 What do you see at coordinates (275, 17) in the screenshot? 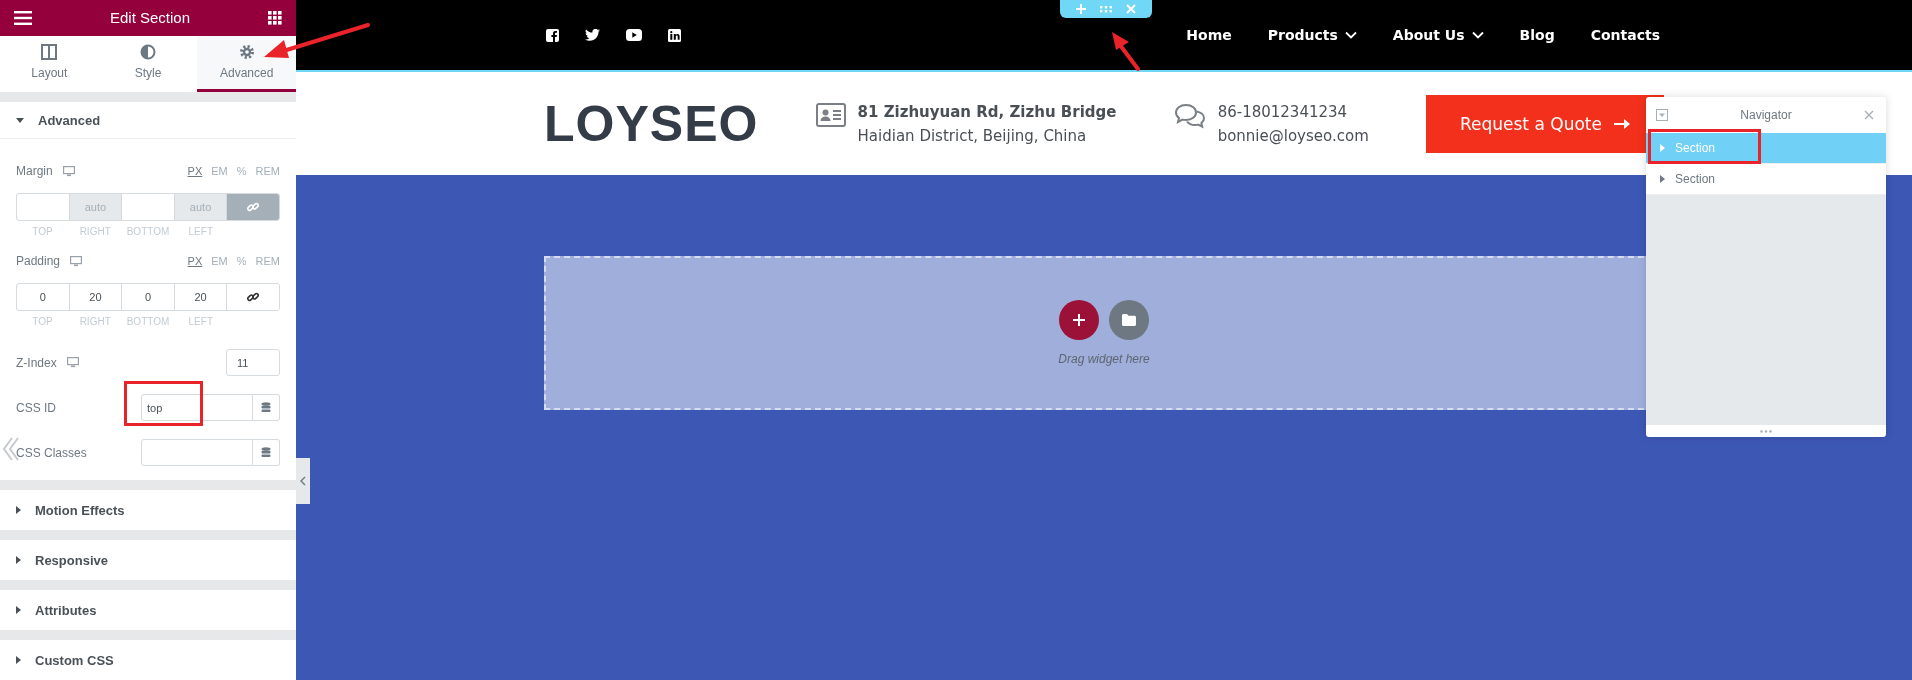
I see `grid-icon` at bounding box center [275, 17].